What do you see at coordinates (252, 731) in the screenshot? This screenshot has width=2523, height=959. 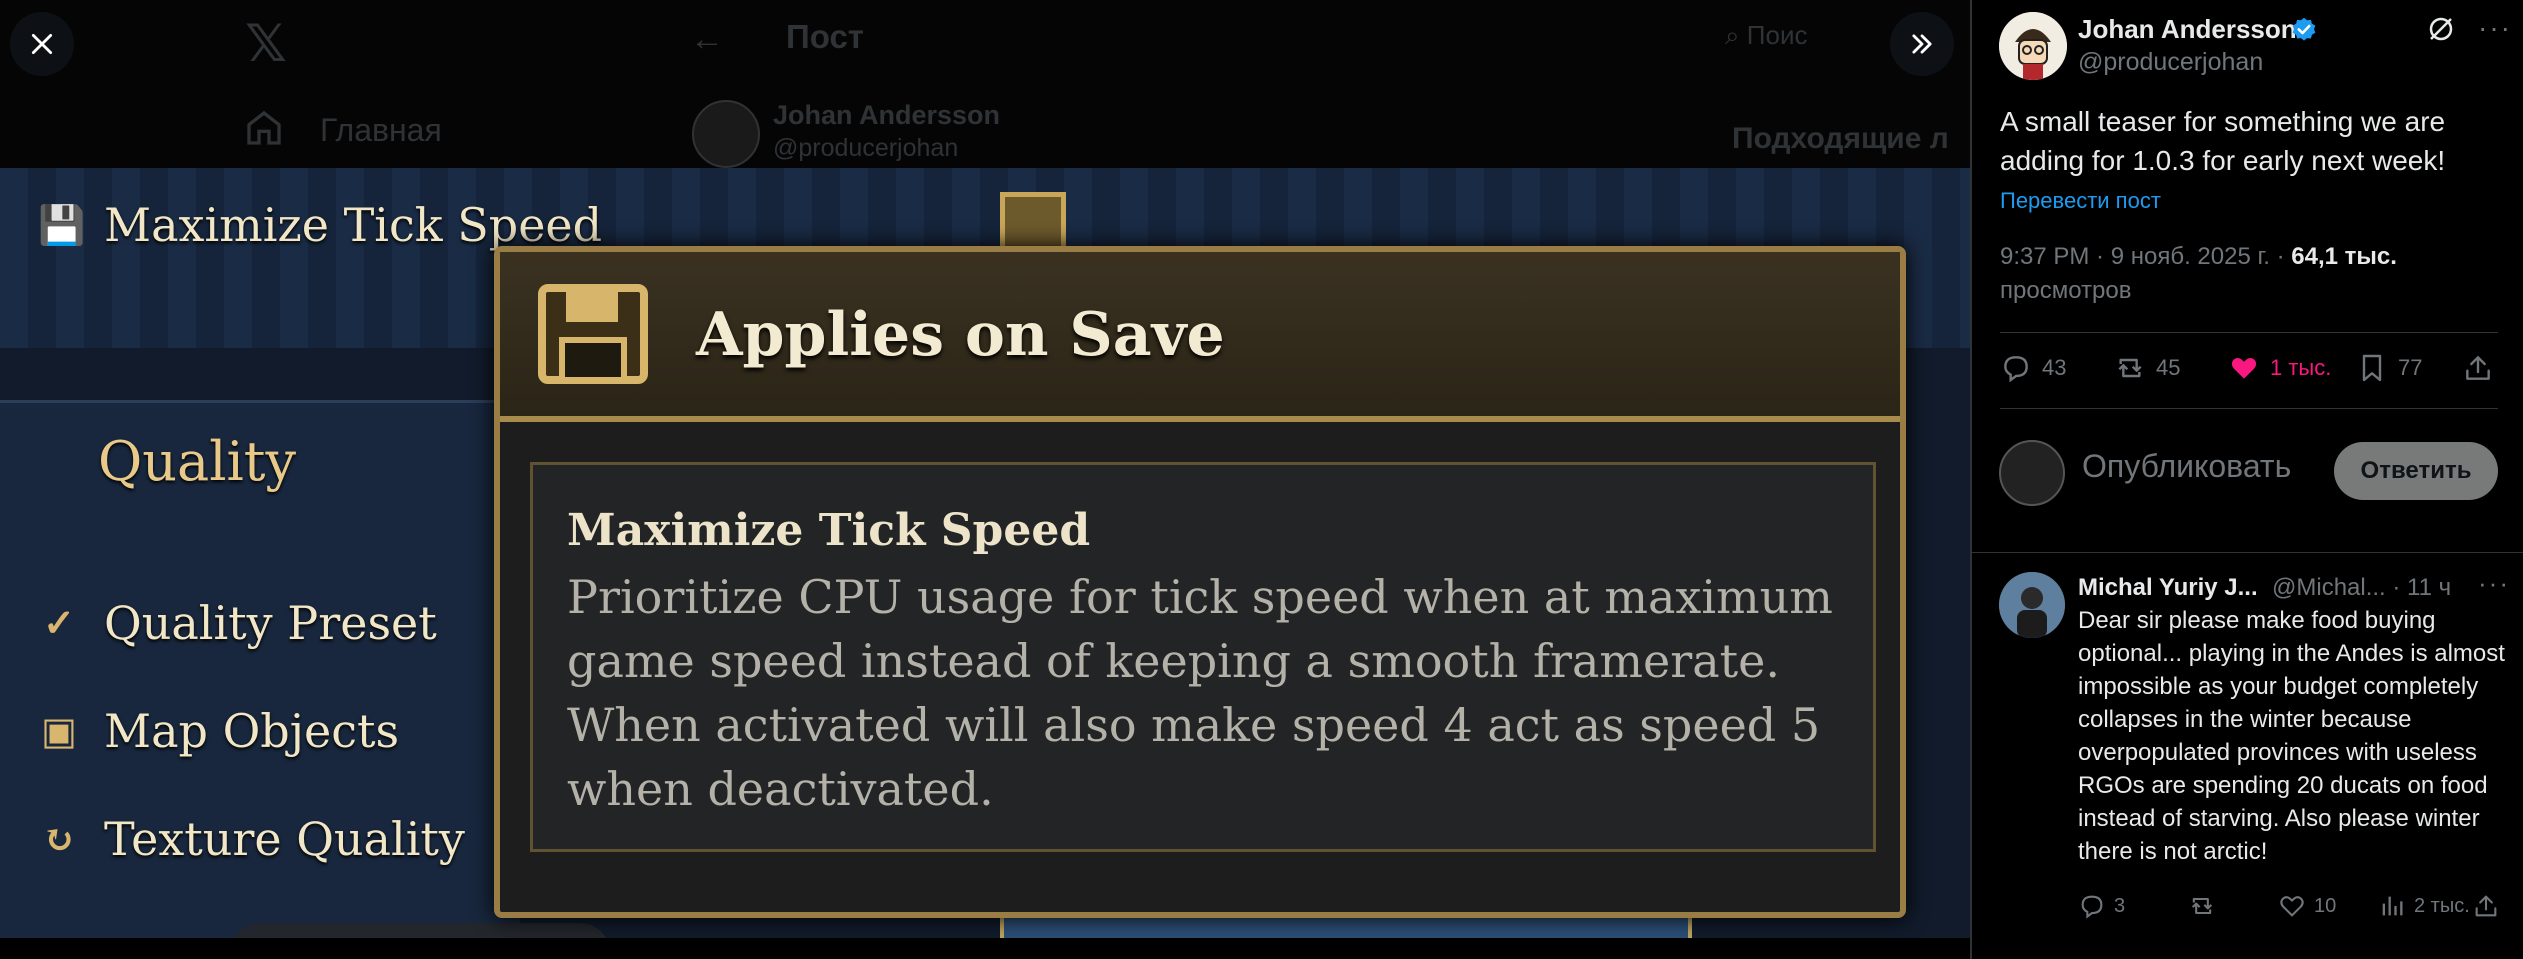 I see `game-row-label: Map Objects` at bounding box center [252, 731].